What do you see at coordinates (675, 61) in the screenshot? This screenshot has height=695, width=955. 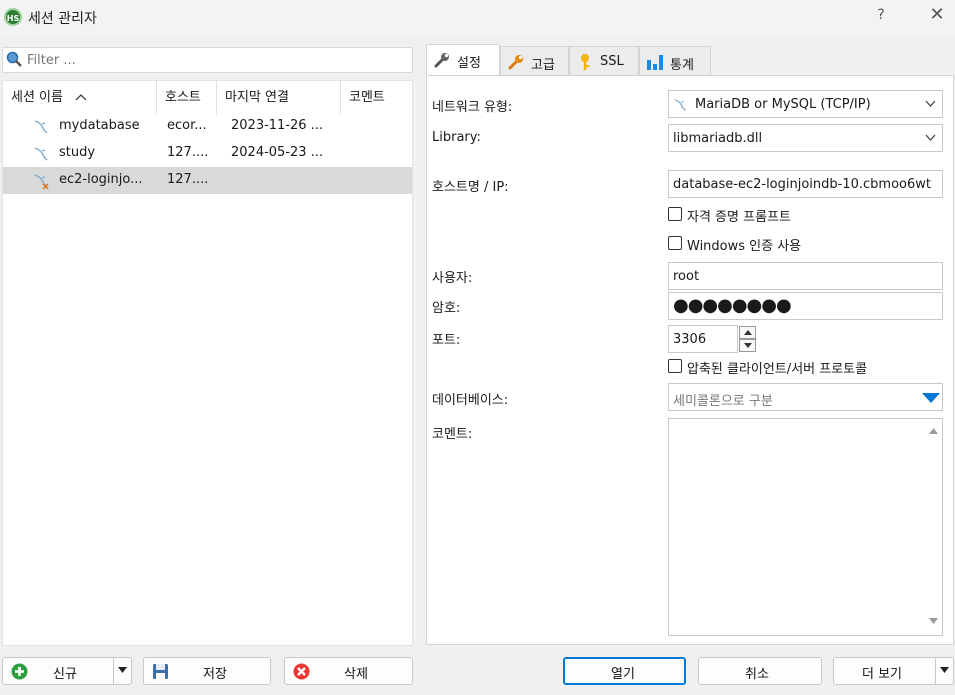 I see `tab-statistics: 통계` at bounding box center [675, 61].